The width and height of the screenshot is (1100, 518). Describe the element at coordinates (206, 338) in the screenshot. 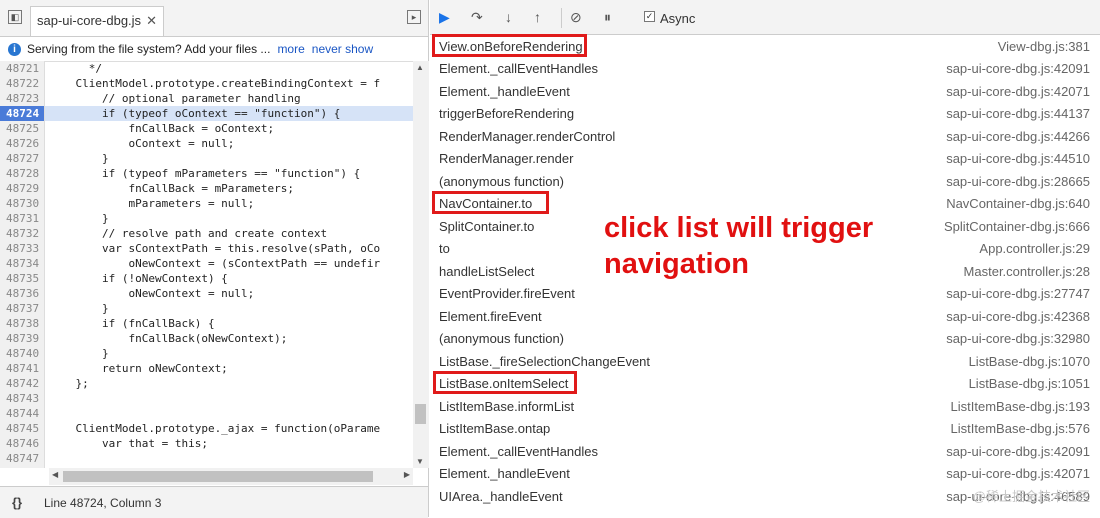

I see `code-line: 48739 fnCallBack(oNewContext);` at that location.